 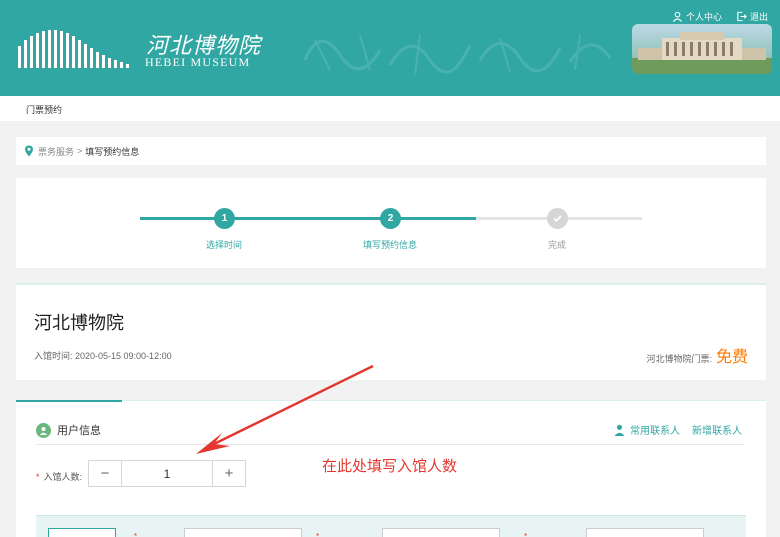 I want to click on required-mark-name: *, so click(x=136, y=534).